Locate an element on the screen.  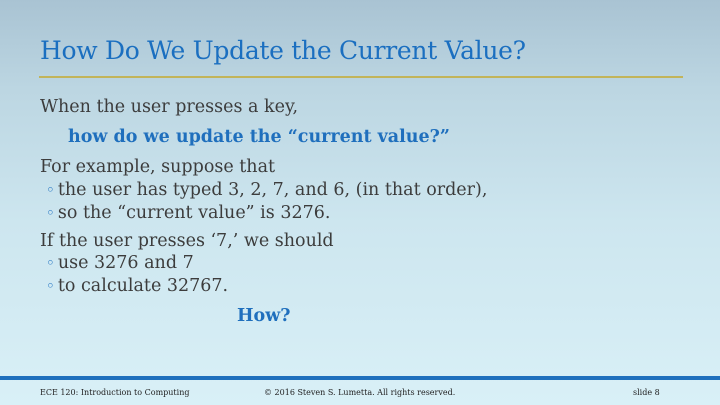
bullet-item-calculate: to calculate 32767. is located at coordinates (137, 286).